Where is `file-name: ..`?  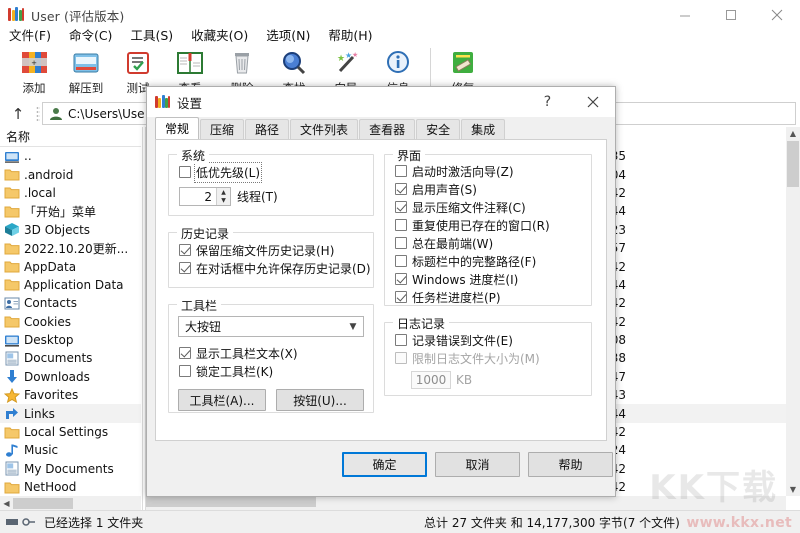 file-name: .. is located at coordinates (28, 156).